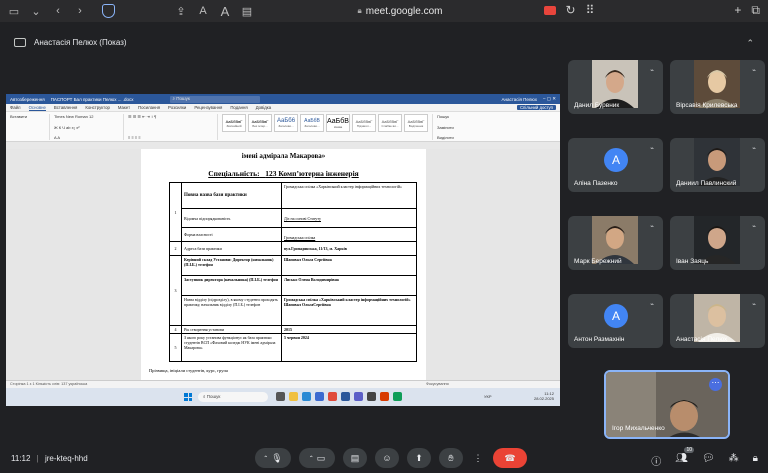 The width and height of the screenshot is (768, 473). Describe the element at coordinates (452, 127) in the screenshot. I see `replace-button: Замінити` at that location.